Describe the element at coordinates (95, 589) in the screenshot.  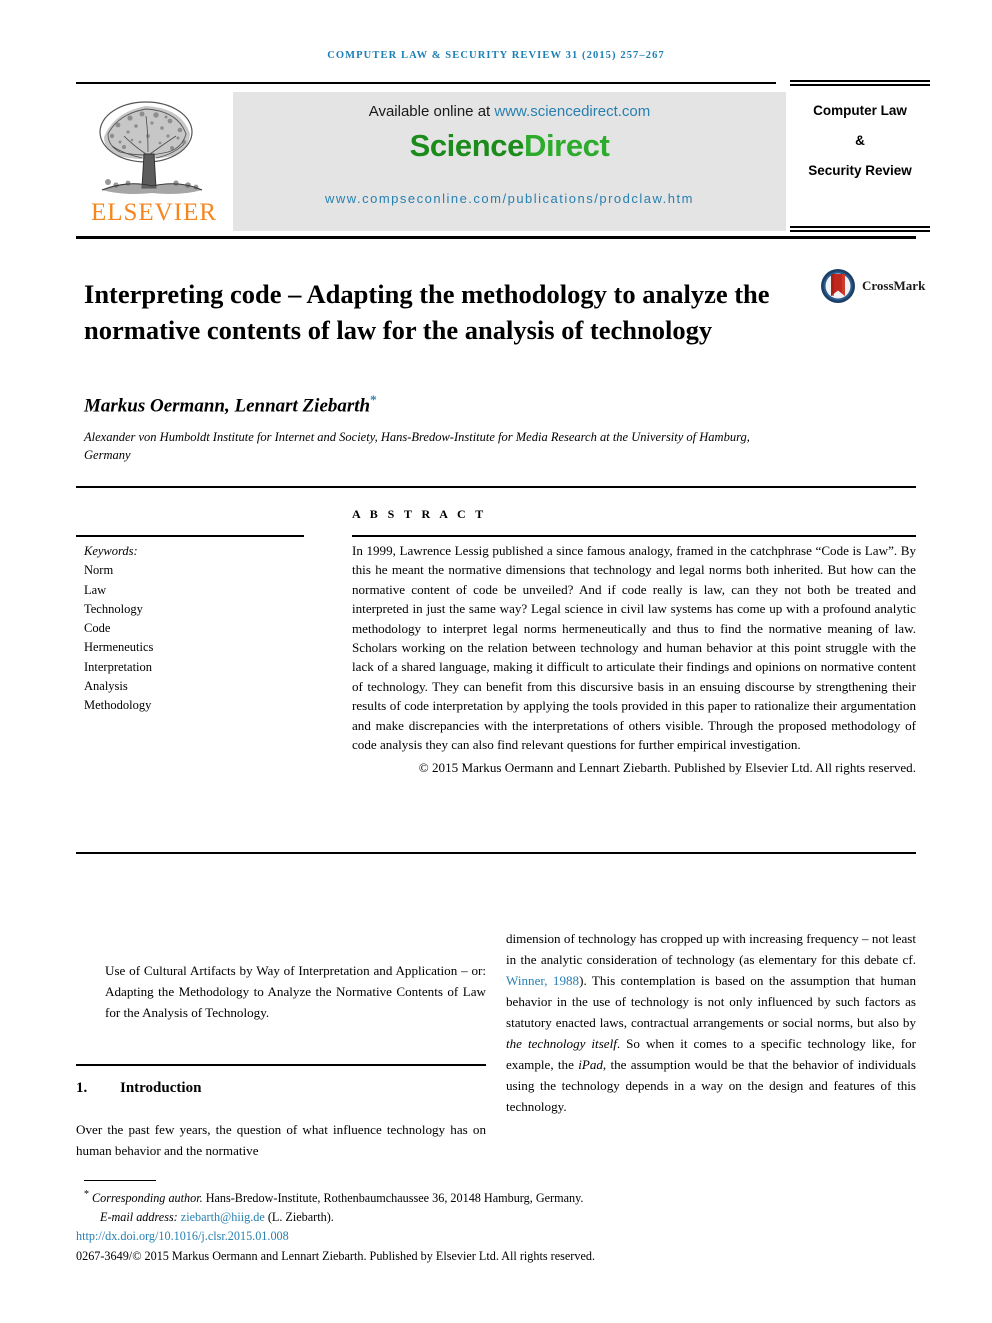
I see `keyword-item: Law` at that location.